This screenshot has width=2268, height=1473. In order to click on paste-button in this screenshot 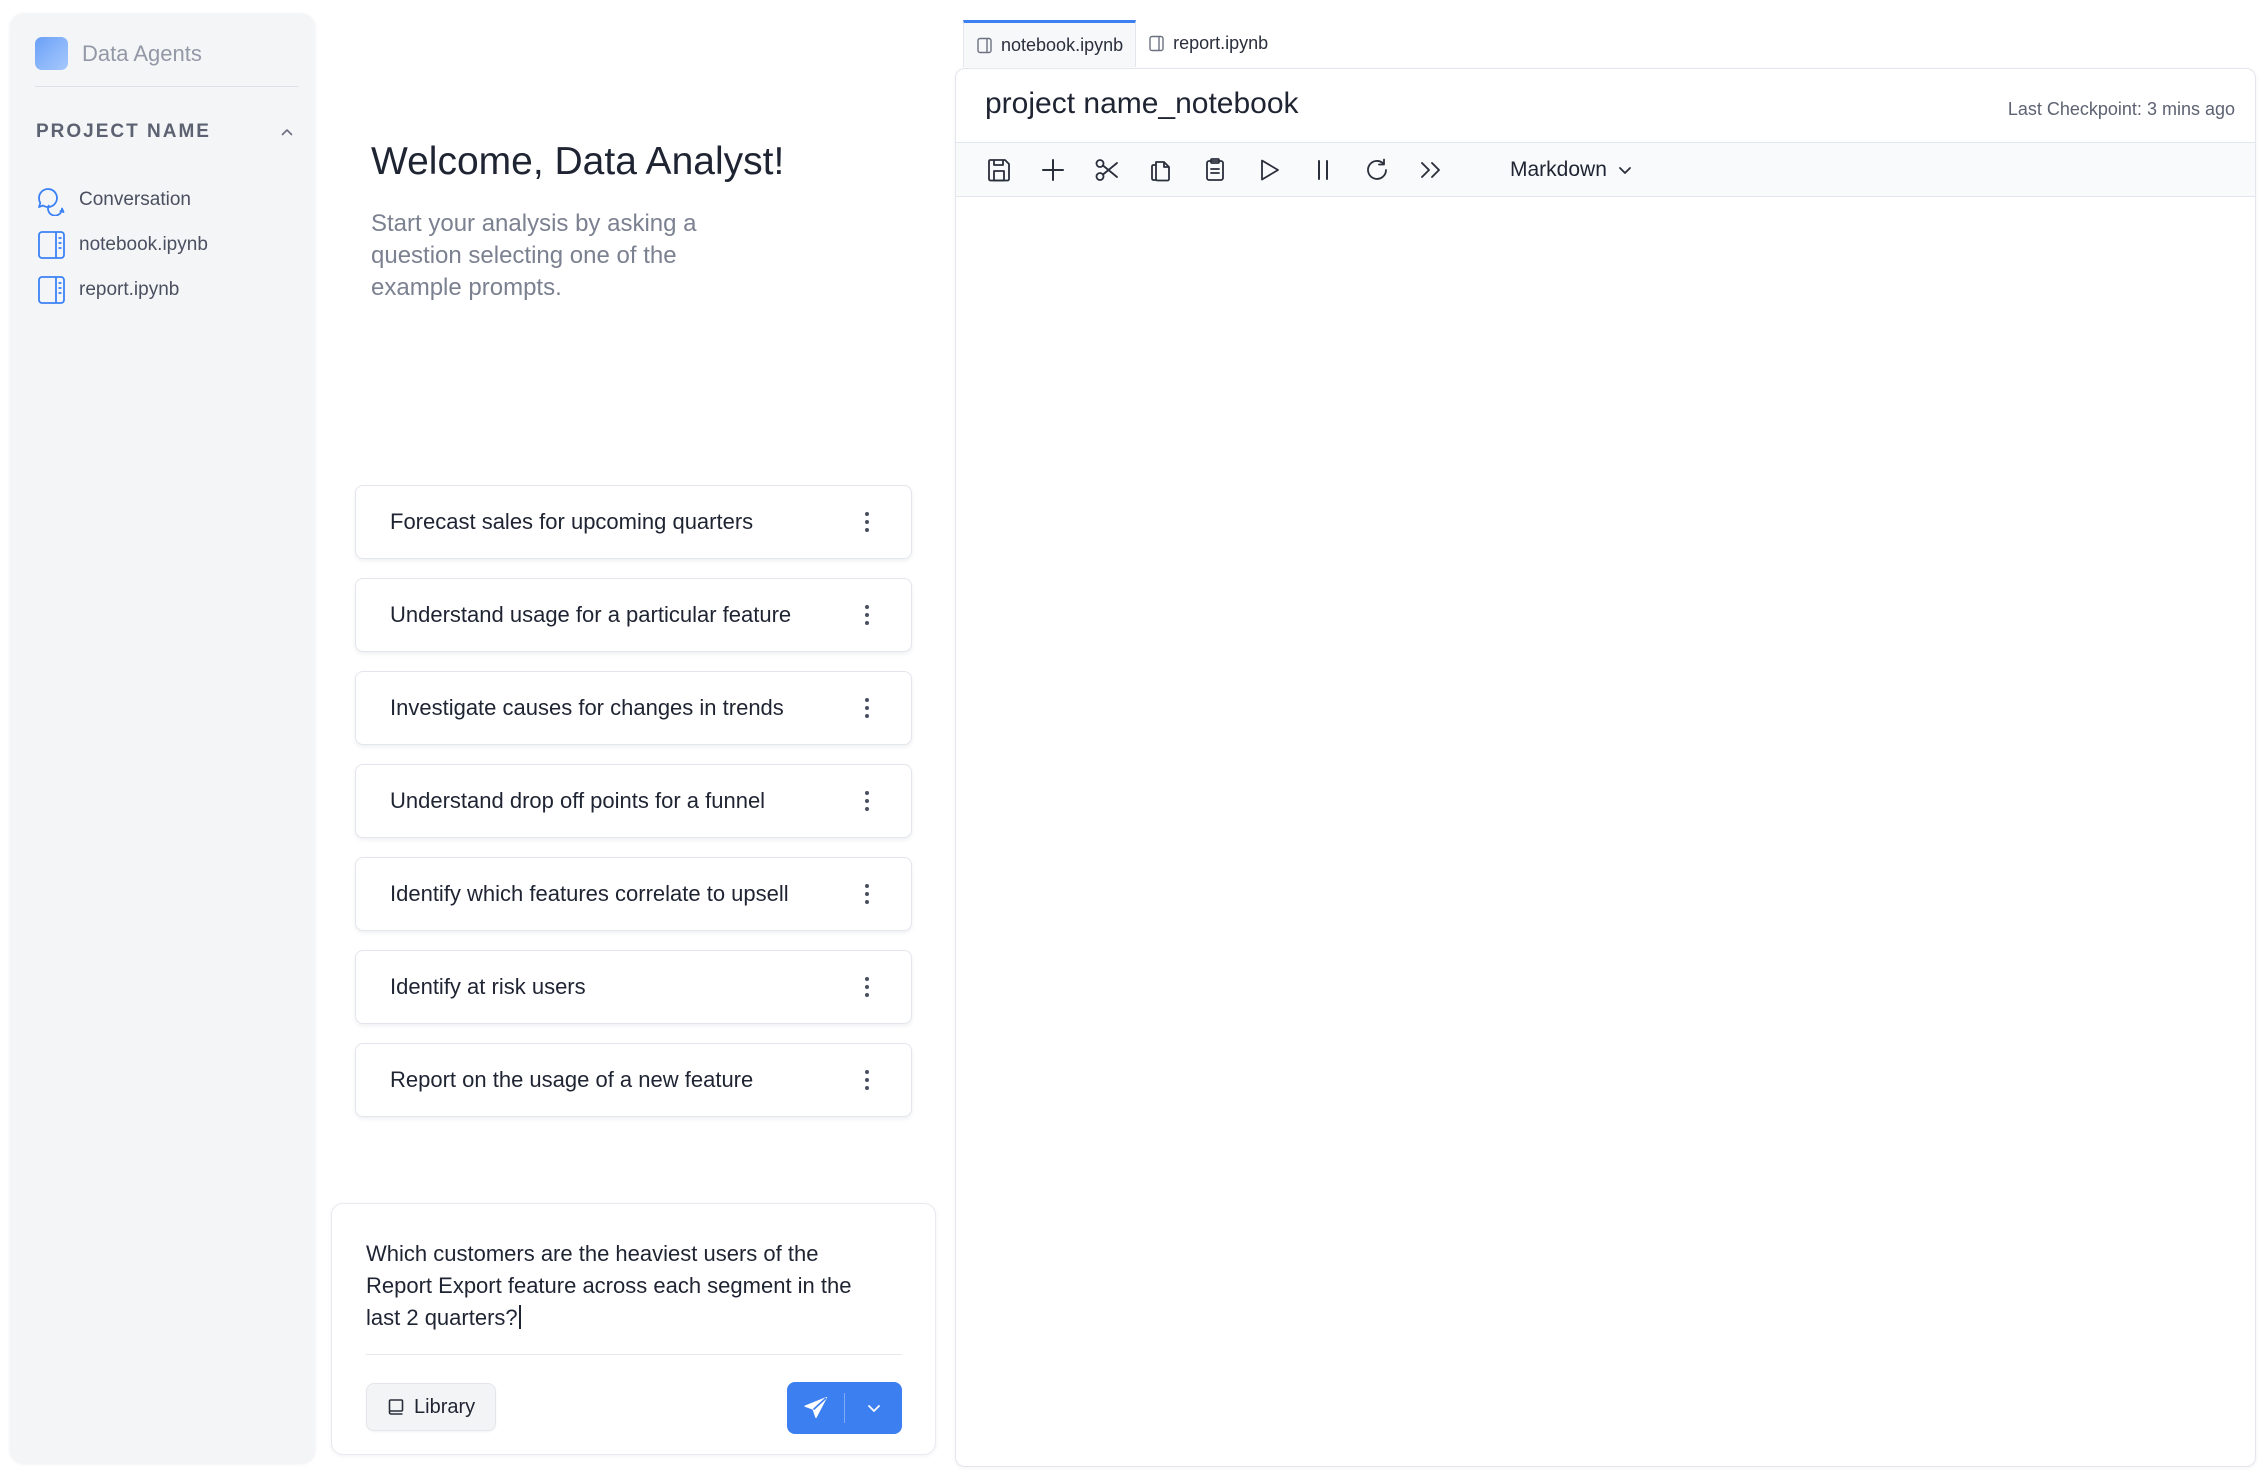, I will do `click(1215, 170)`.